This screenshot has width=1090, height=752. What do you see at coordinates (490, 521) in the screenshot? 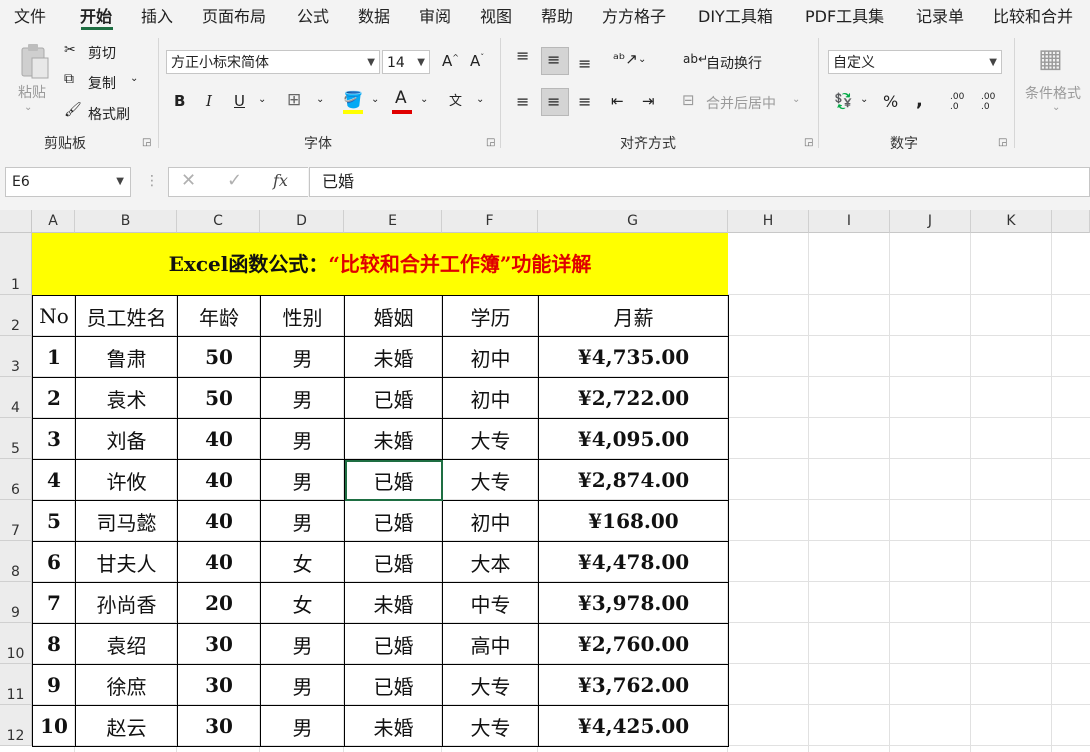
I see `cell-f7: 初中` at bounding box center [490, 521].